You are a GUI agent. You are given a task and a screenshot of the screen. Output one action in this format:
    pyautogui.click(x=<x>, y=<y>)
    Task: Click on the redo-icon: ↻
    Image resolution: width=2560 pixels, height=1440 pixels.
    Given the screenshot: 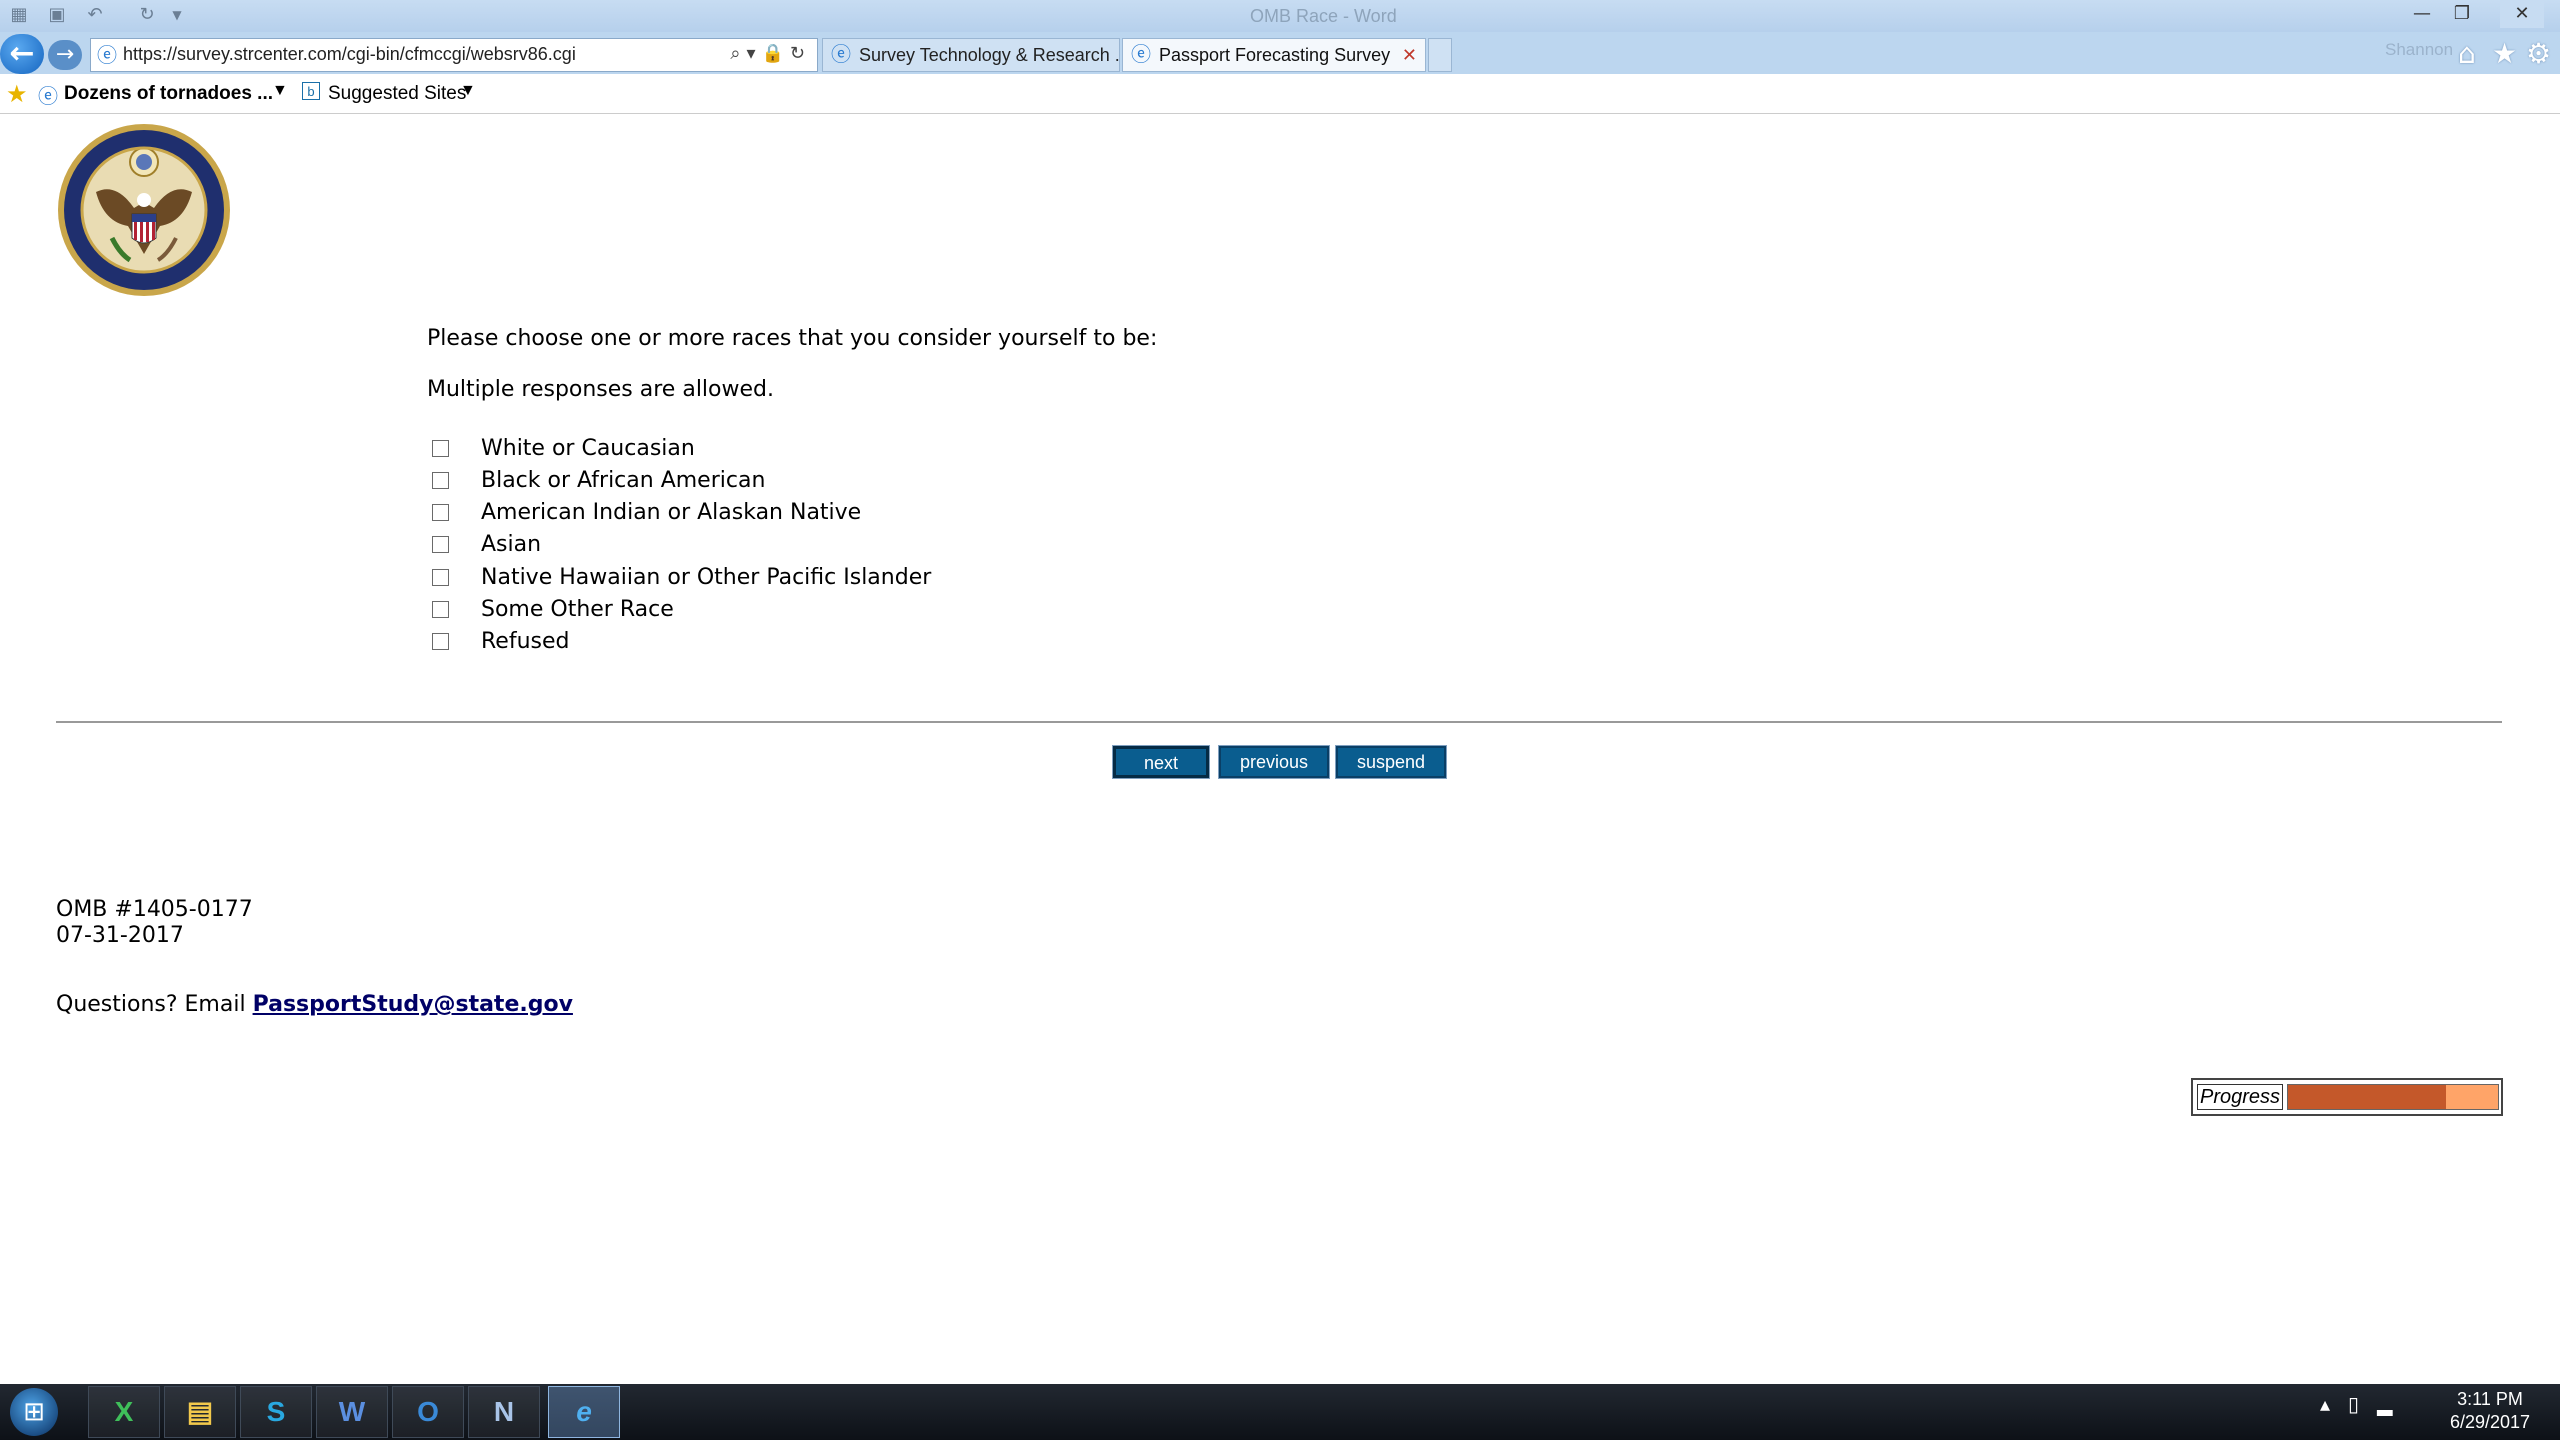 What is the action you would take?
    pyautogui.click(x=147, y=14)
    